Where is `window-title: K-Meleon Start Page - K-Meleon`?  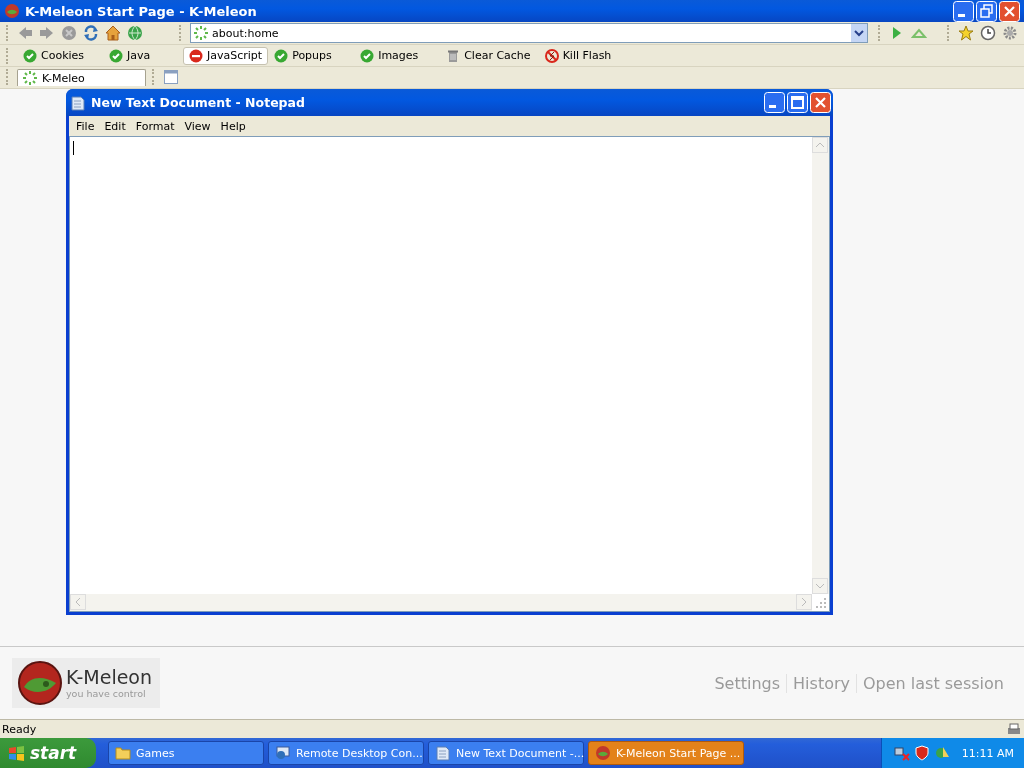 window-title: K-Meleon Start Page - K-Meleon is located at coordinates (141, 11).